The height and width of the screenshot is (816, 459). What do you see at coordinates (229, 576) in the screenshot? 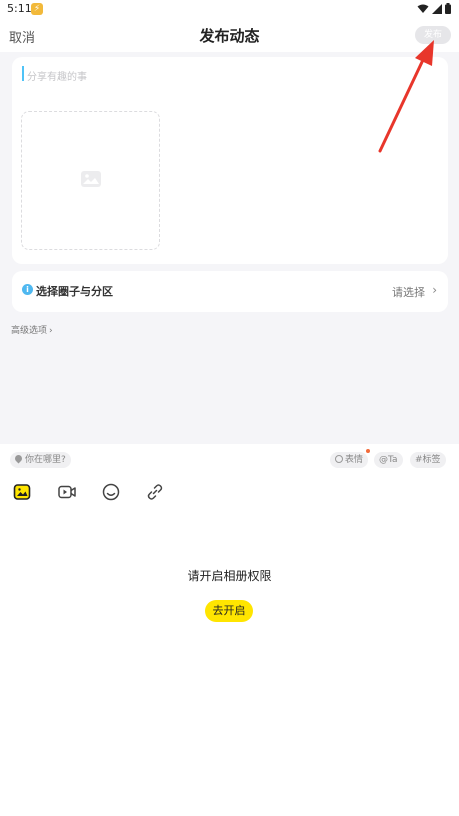
I see `permission-message: 请开启相册权限` at bounding box center [229, 576].